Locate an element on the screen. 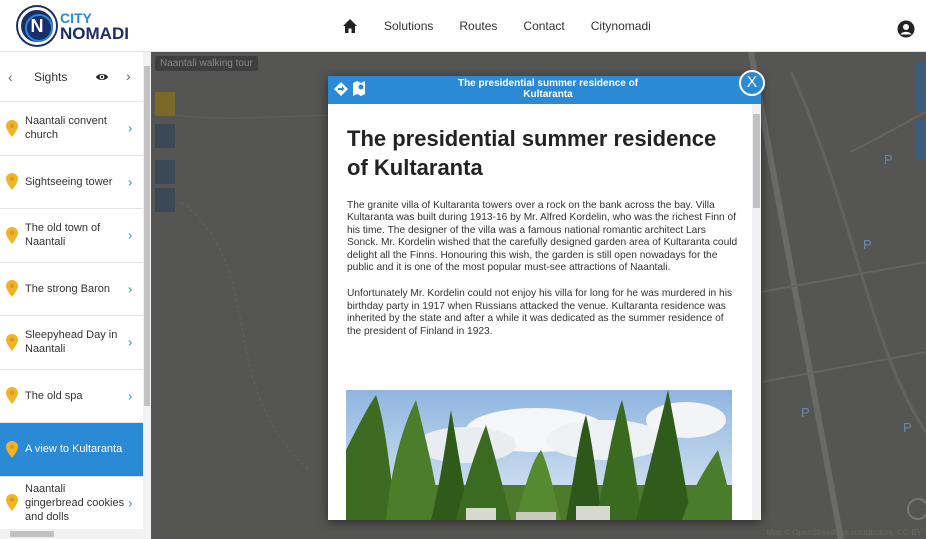 Image resolution: width=926 pixels, height=539 pixels. horizontal-scrollbar is located at coordinates (75, 534).